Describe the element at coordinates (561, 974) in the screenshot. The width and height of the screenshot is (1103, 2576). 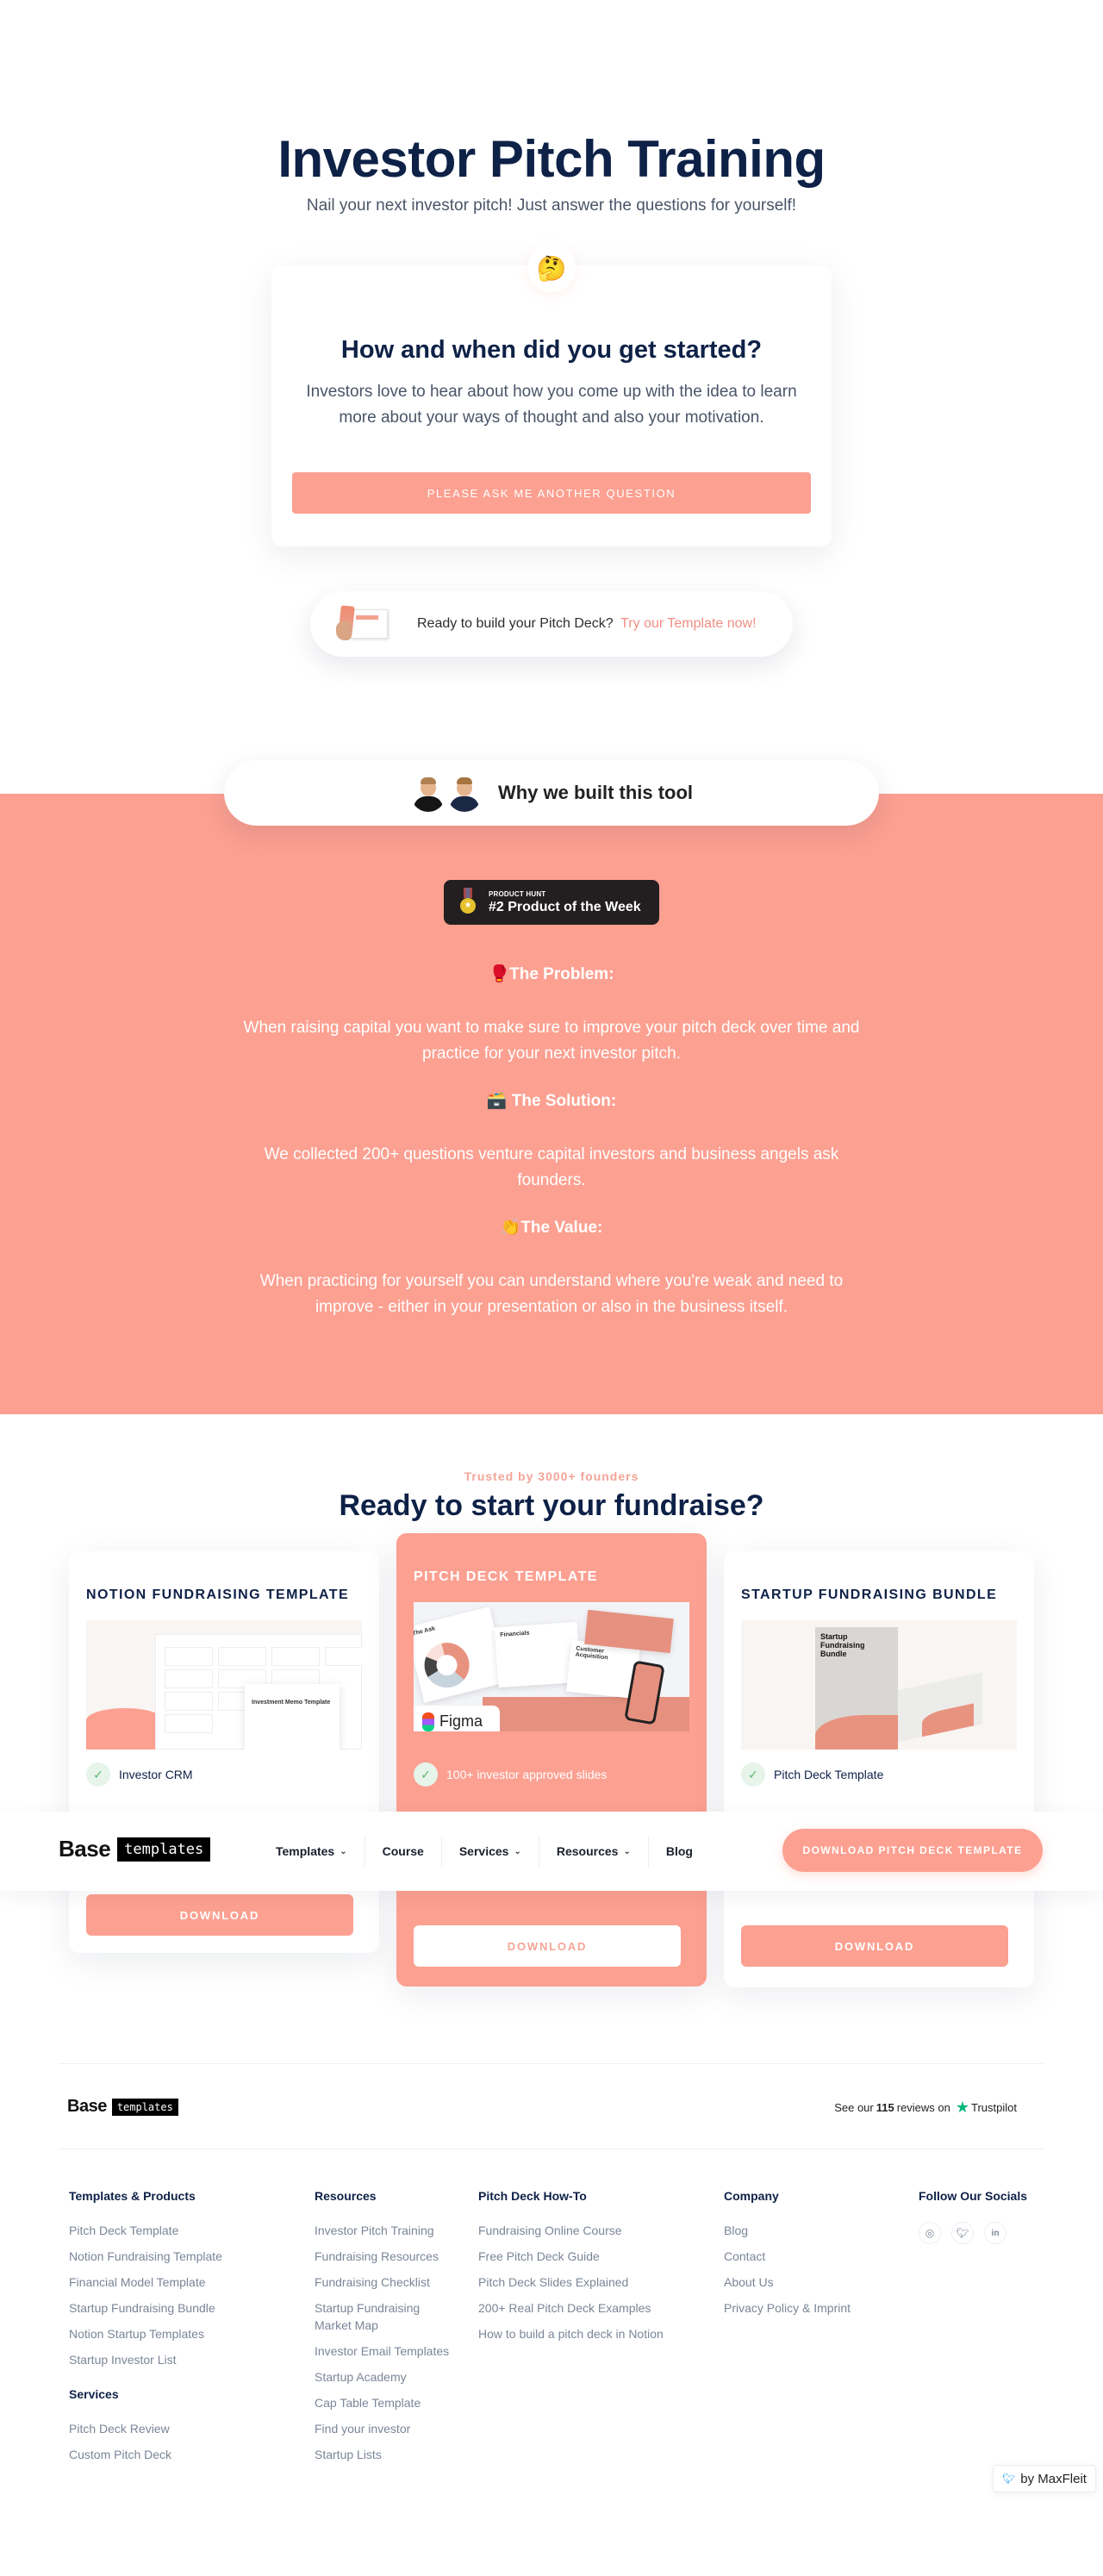
I see `problem-heading: The Problem:` at that location.